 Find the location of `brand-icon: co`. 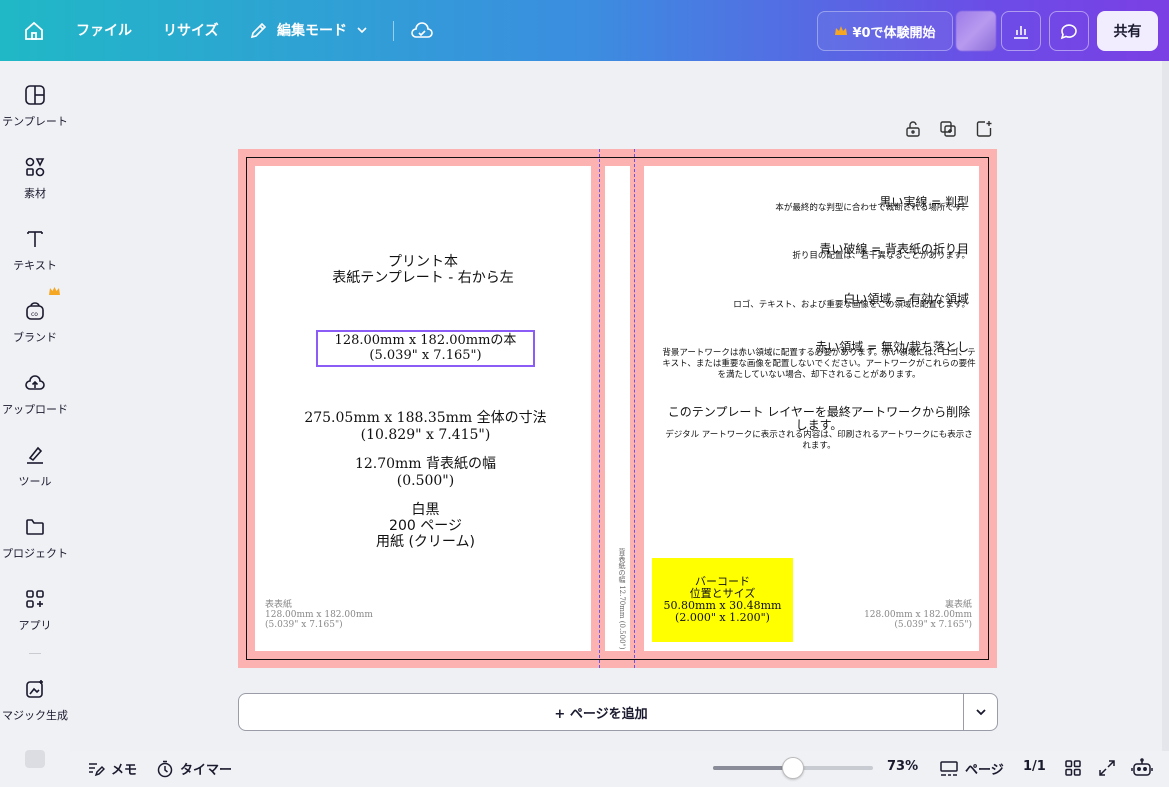

brand-icon: co is located at coordinates (35, 311).